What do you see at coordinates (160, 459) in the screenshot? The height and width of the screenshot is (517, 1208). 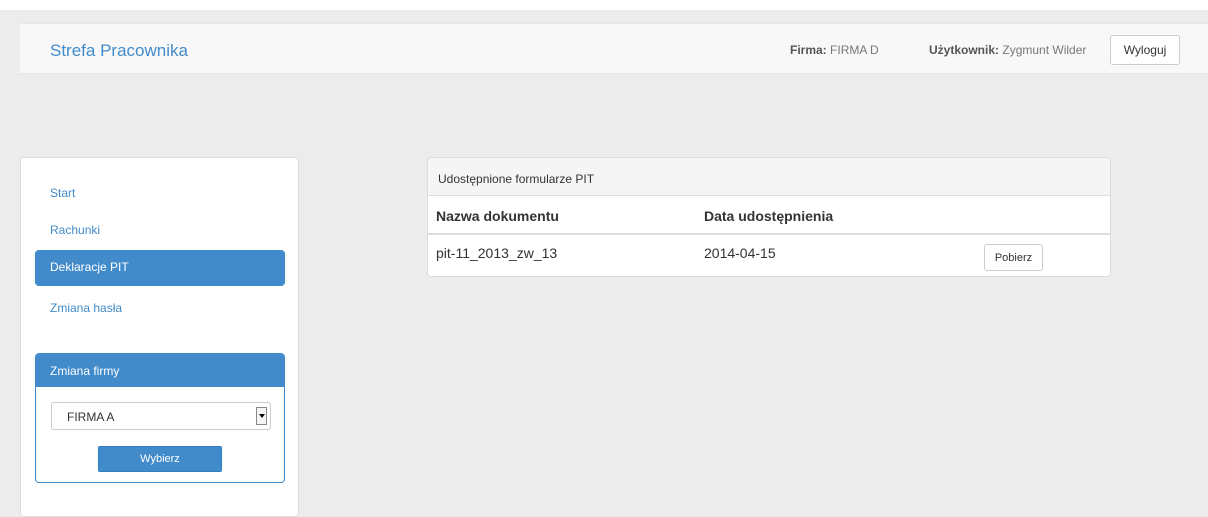 I see `choose-firm-button: Wybierz` at bounding box center [160, 459].